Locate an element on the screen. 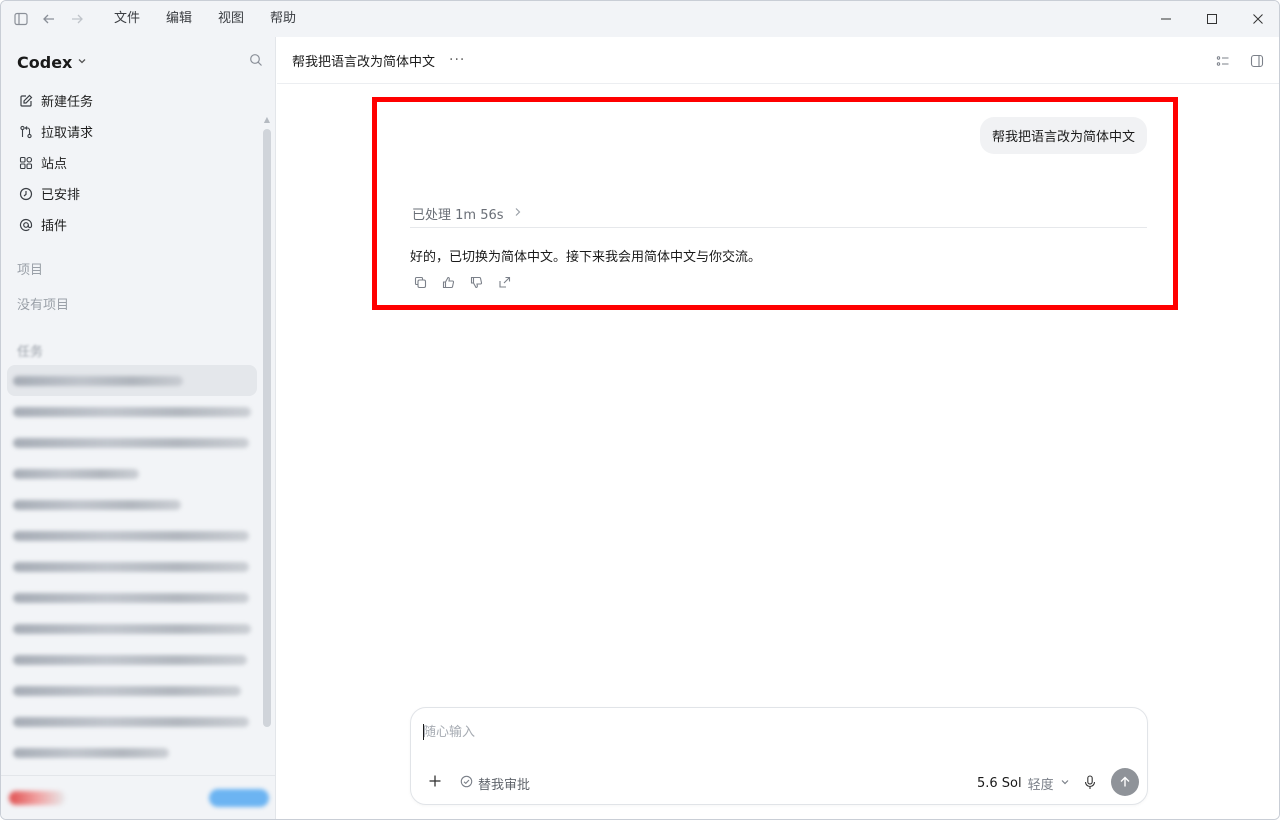 The width and height of the screenshot is (1280, 820). menu-bar: 文件 编辑 视图 帮助 is located at coordinates (205, 19).